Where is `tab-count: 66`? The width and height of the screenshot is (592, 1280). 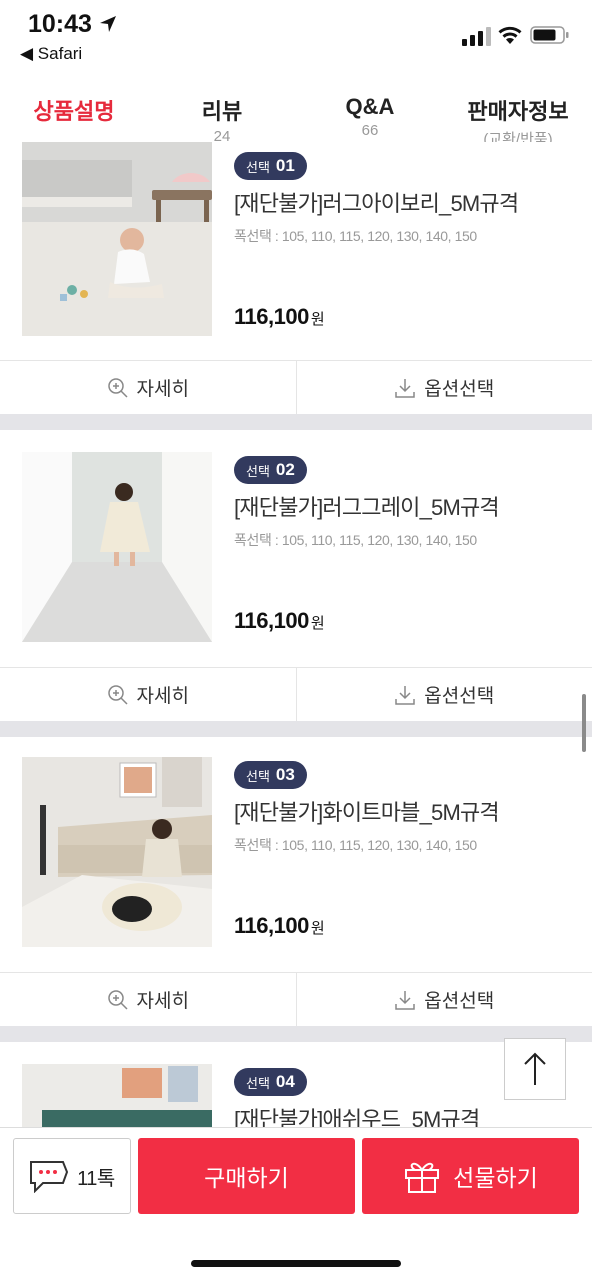
tab-count: 66 is located at coordinates (370, 130).